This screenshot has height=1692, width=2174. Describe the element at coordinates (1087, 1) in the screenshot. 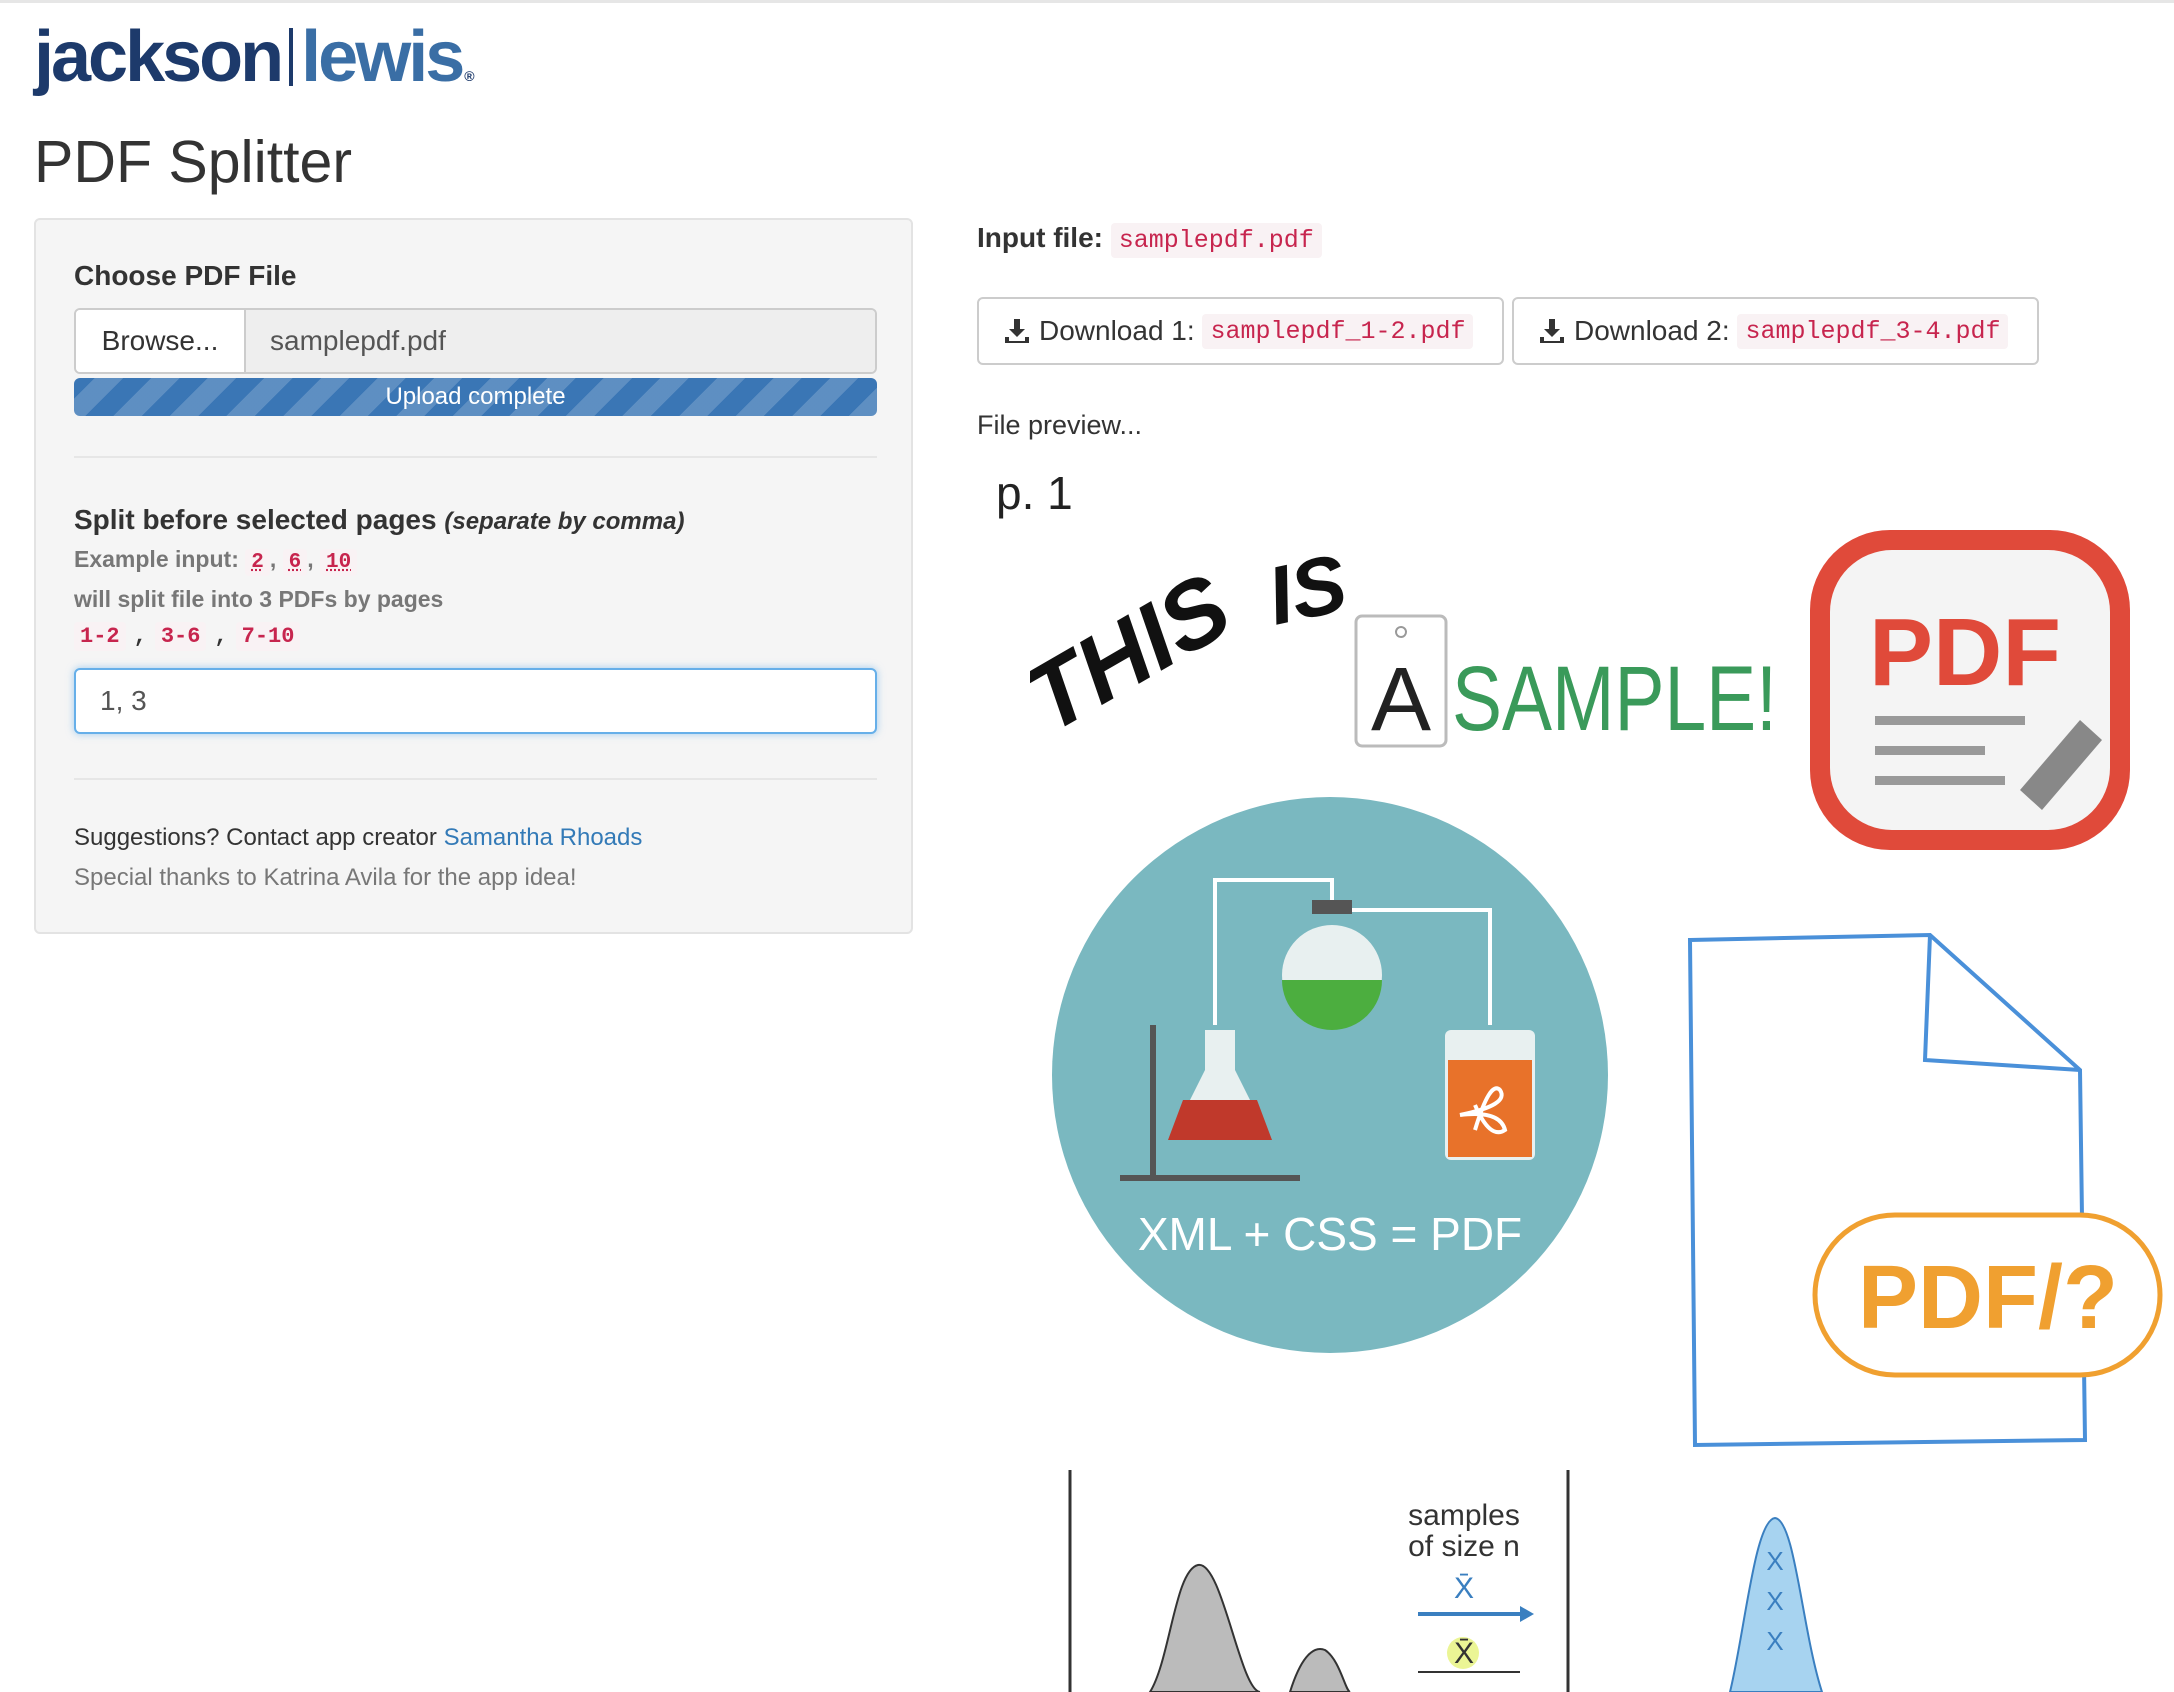

I see `top-border` at that location.